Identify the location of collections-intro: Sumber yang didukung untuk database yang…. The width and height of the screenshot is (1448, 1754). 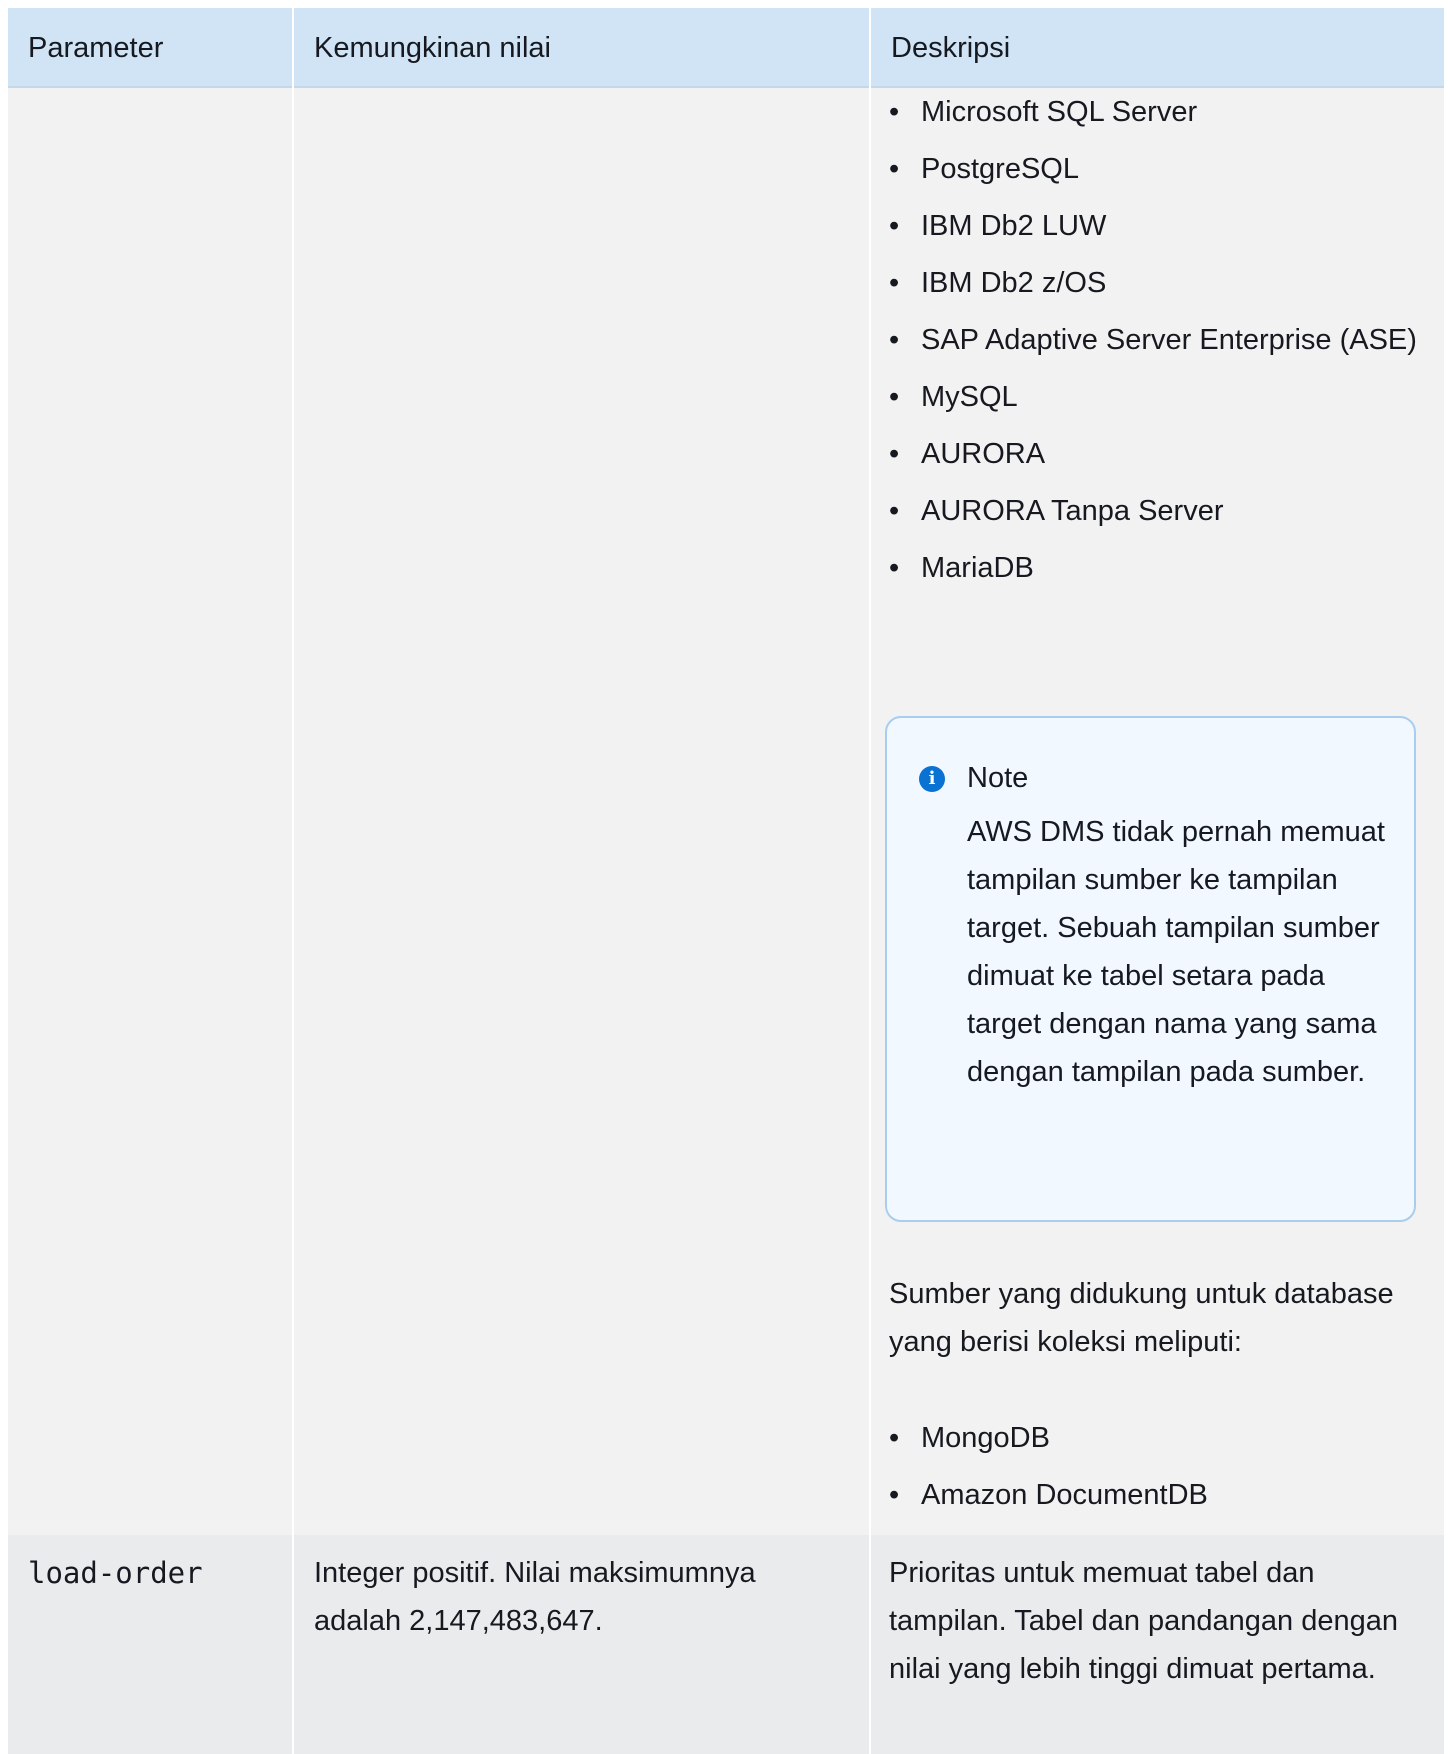
(1141, 1318).